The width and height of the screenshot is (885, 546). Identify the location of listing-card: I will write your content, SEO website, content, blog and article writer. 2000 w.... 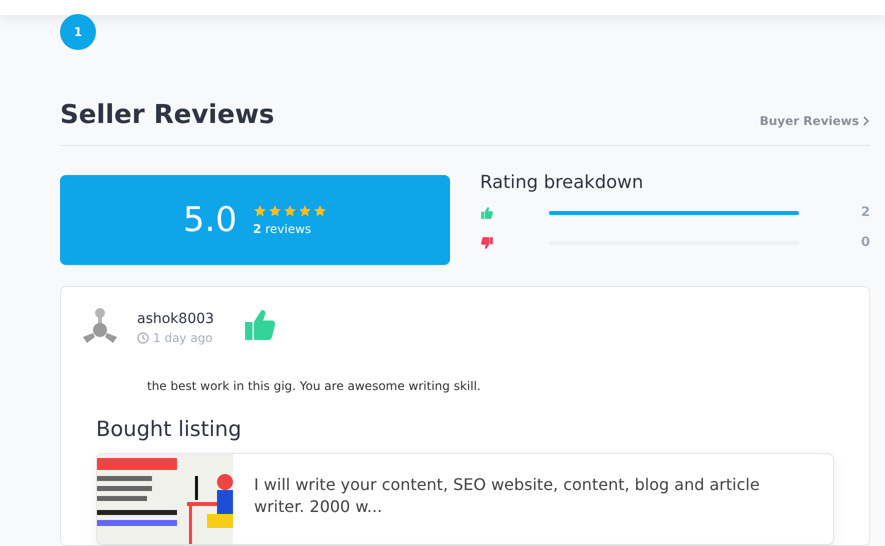
(465, 499).